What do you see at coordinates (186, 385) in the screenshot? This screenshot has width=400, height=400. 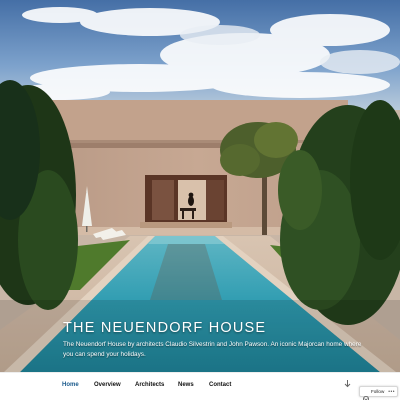 I see `nav-item-news: News` at bounding box center [186, 385].